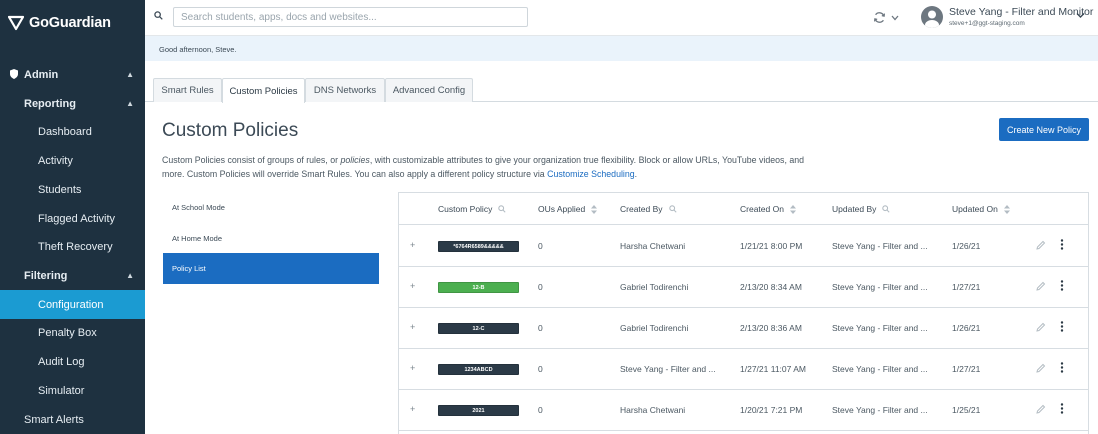  I want to click on tab-advanced-config: Advanced Config, so click(429, 90).